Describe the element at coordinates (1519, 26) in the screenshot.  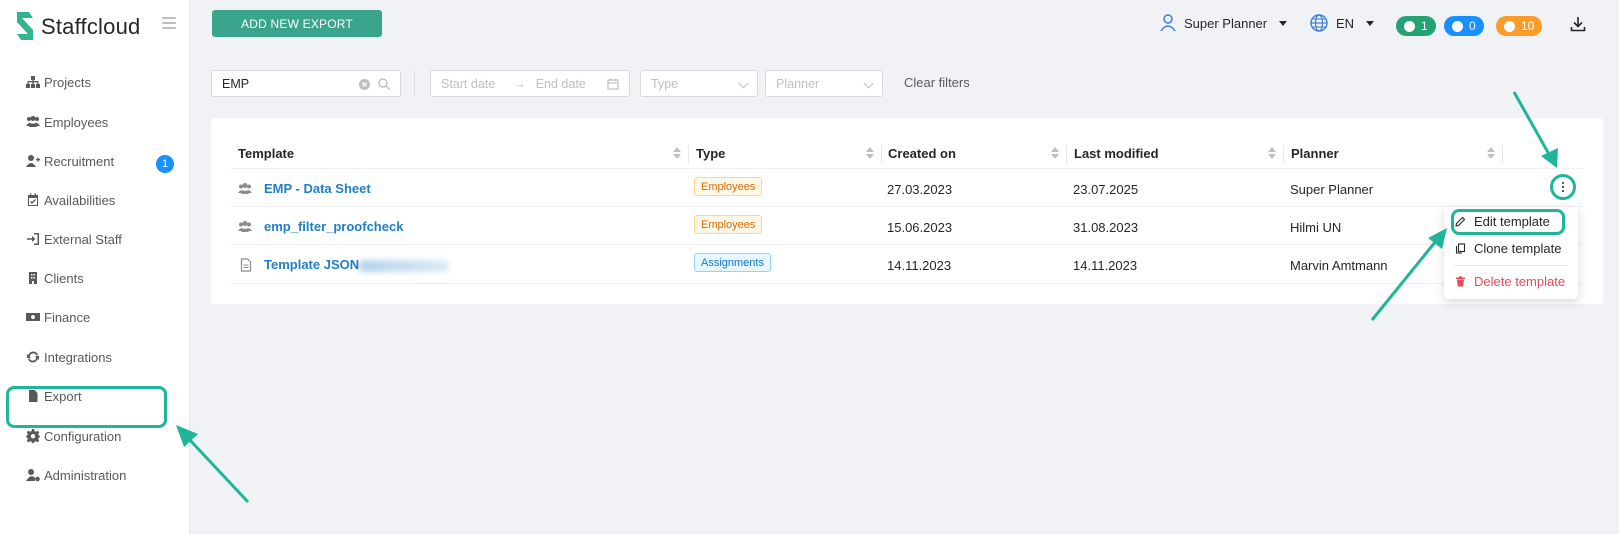
I see `warnings-counter: 10` at that location.